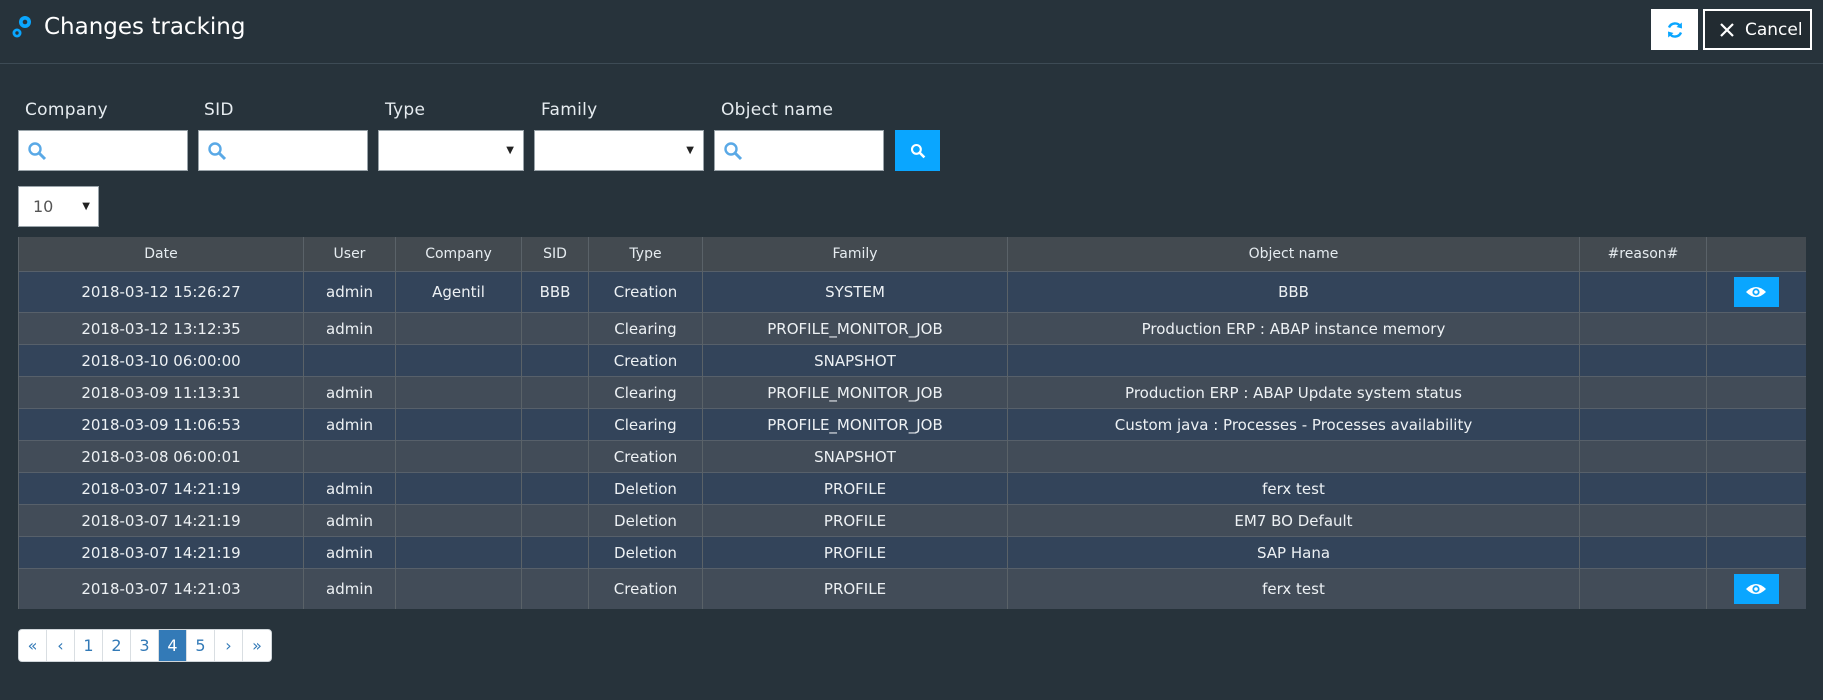  What do you see at coordinates (855, 292) in the screenshot?
I see `cell-family: SYSTEM` at bounding box center [855, 292].